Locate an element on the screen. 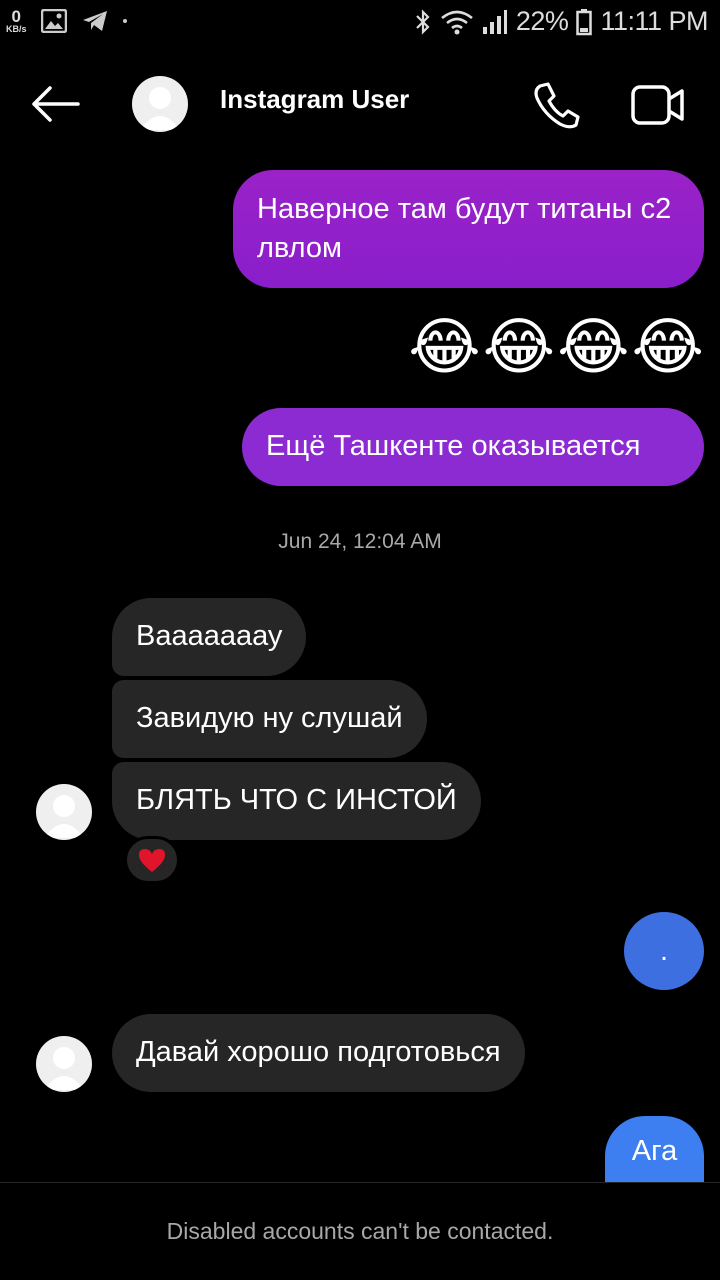 The image size is (720, 1280). wifi-icon is located at coordinates (457, 22).